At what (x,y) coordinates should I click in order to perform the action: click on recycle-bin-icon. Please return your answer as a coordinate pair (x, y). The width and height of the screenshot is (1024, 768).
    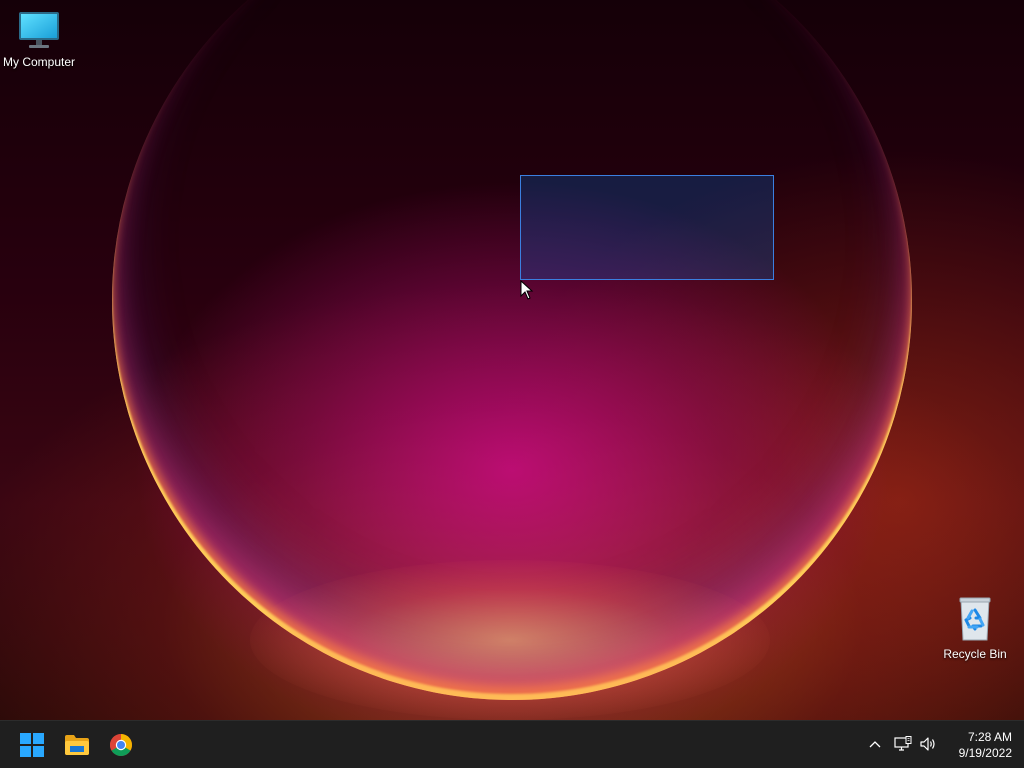
    Looking at the image, I should click on (975, 619).